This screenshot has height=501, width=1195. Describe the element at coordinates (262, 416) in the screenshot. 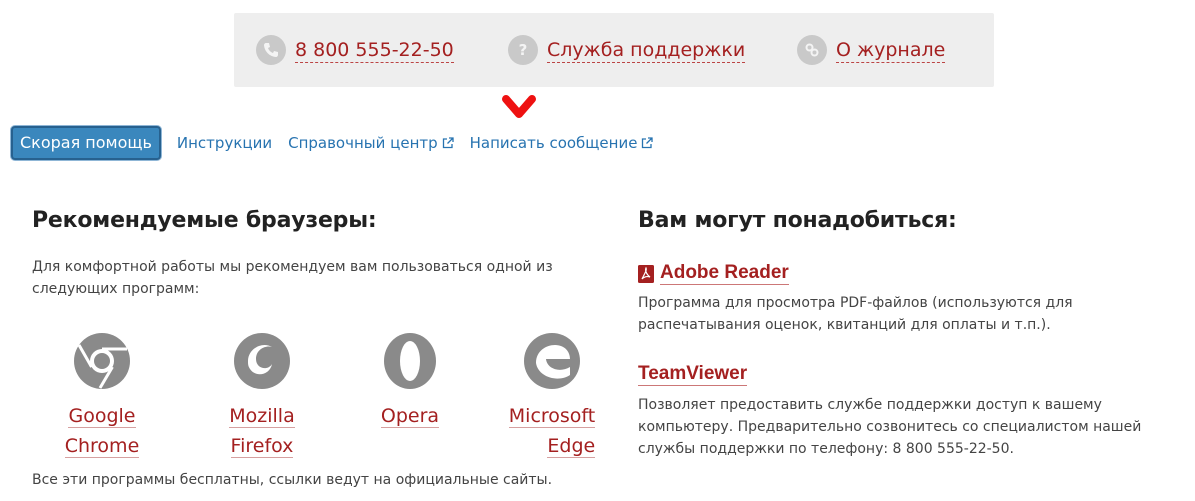

I see `firefox-name-line1: Mozilla` at that location.